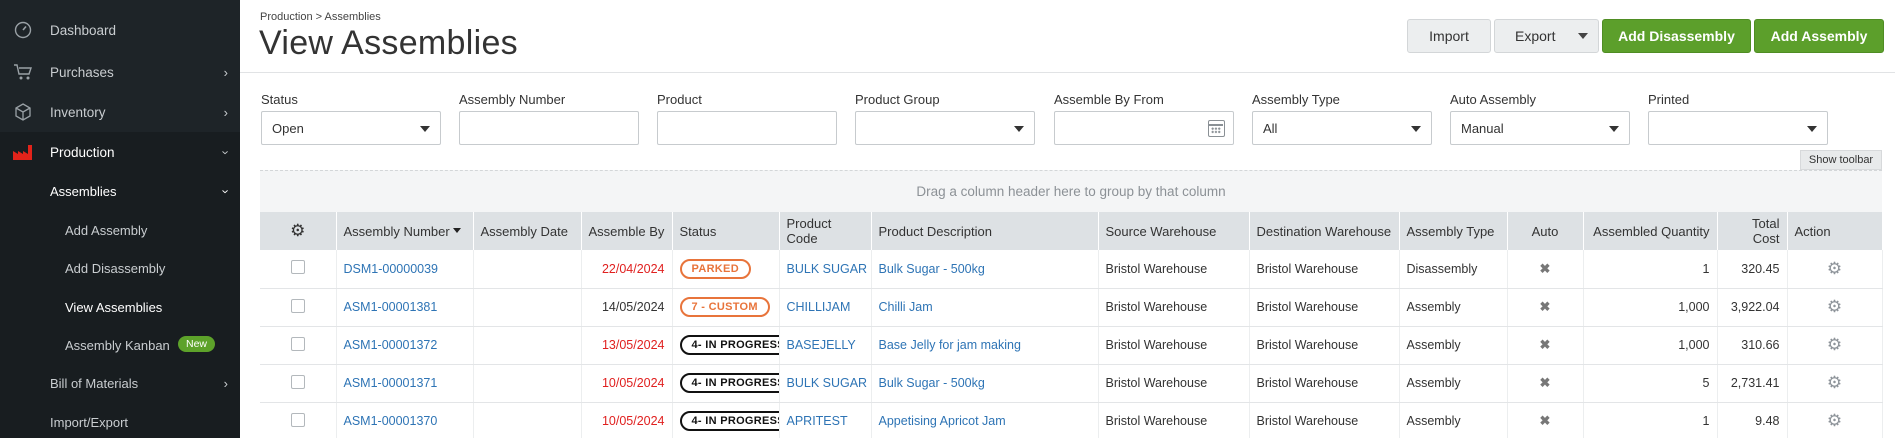 This screenshot has width=1895, height=438. I want to click on column-header-assembly-date: Assembly Date, so click(527, 231).